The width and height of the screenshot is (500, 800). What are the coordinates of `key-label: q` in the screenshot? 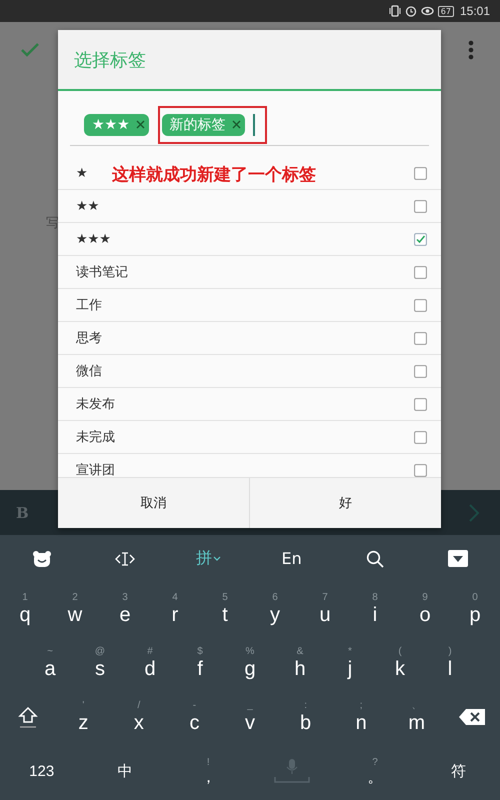 It's located at (25, 615).